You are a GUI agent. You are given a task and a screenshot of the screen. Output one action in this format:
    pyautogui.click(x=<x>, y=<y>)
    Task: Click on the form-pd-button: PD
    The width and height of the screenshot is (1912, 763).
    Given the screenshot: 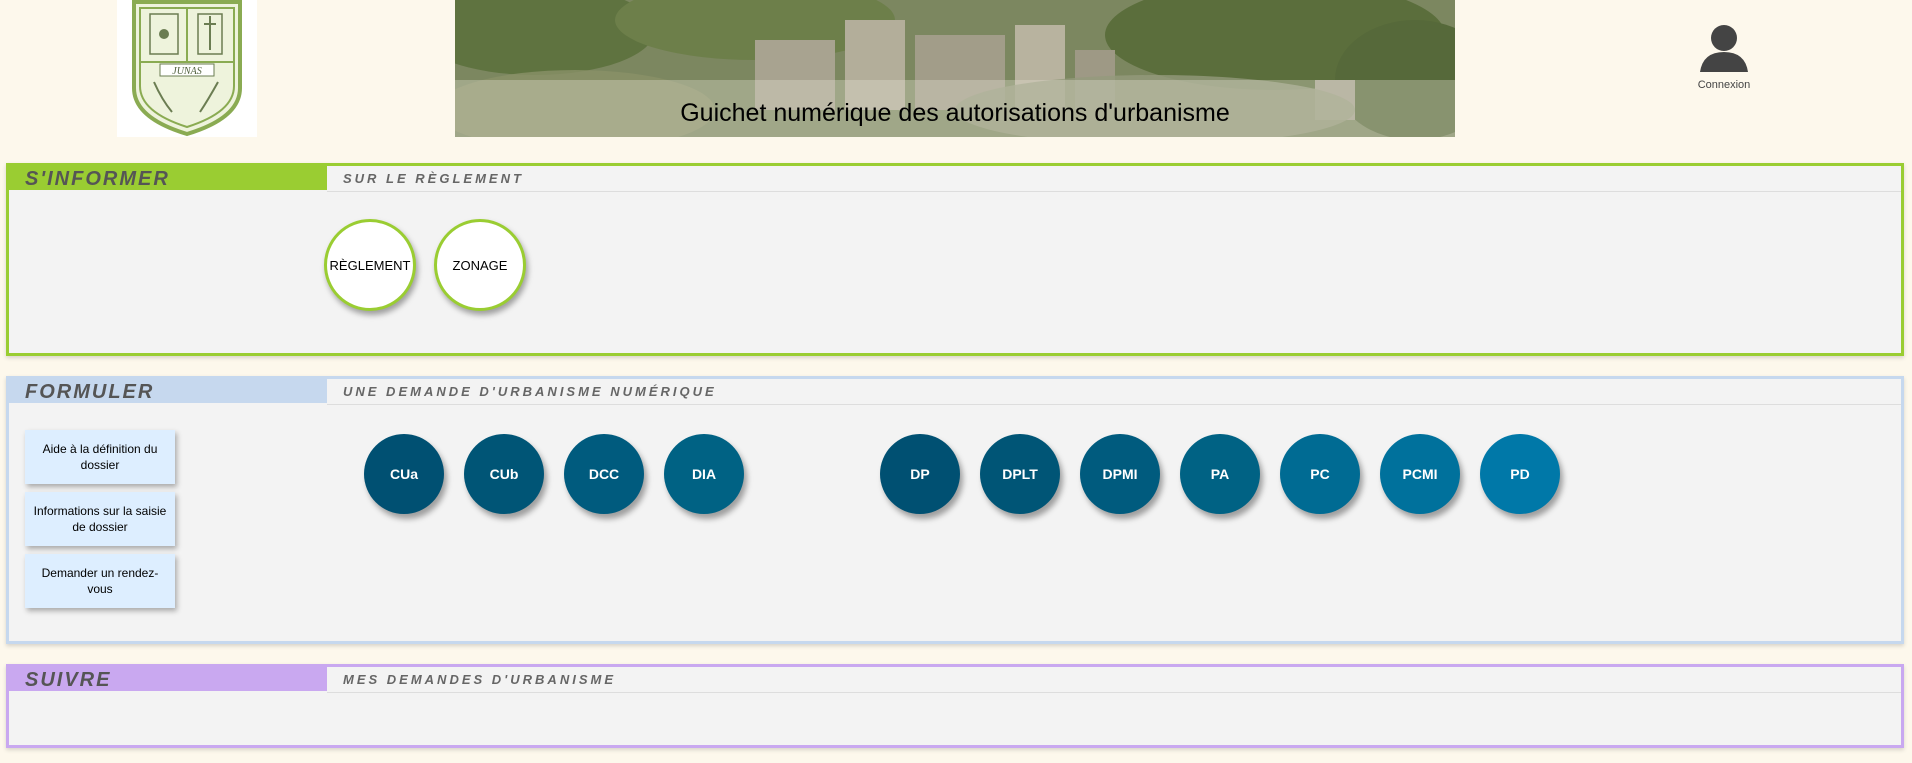 What is the action you would take?
    pyautogui.click(x=1520, y=474)
    